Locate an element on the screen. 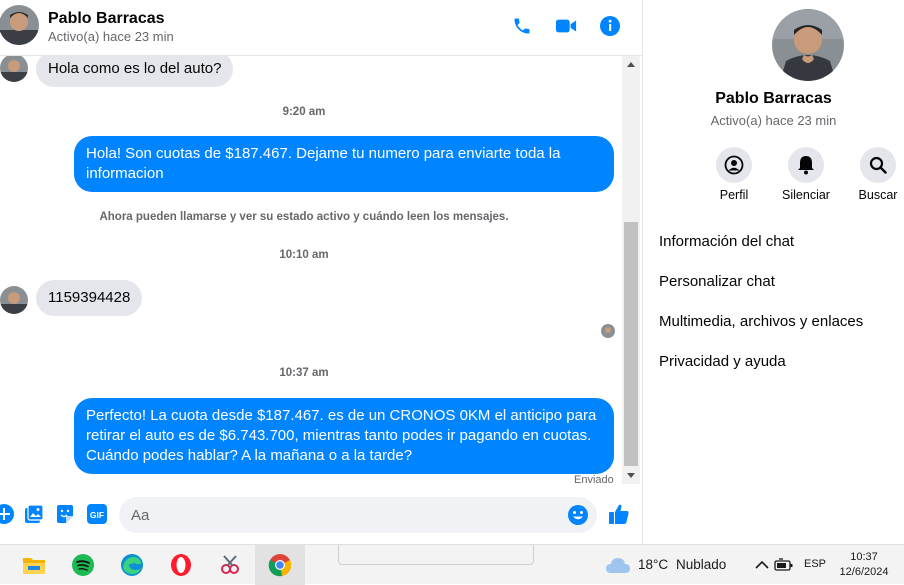 This screenshot has height=585, width=904. svg-text: GIF is located at coordinates (97, 515).